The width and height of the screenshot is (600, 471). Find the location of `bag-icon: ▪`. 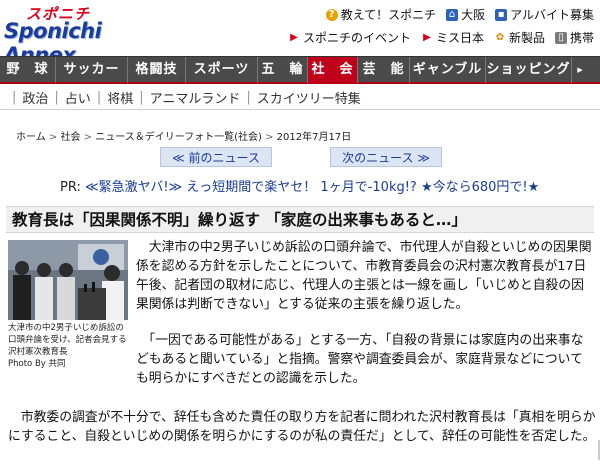

bag-icon: ▪ is located at coordinates (501, 14).